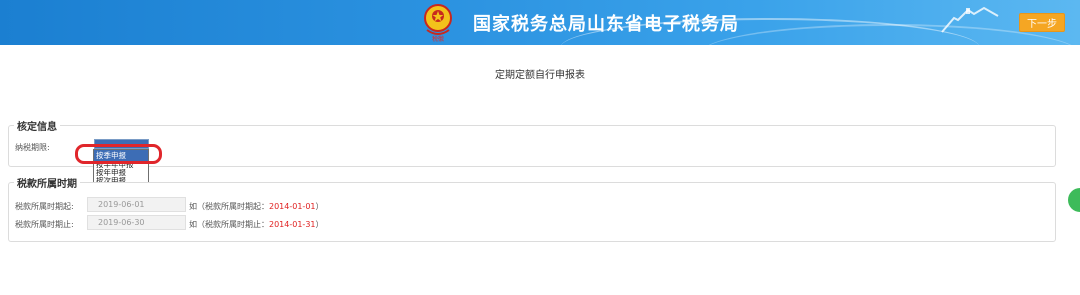 The height and width of the screenshot is (295, 1080). What do you see at coordinates (438, 23) in the screenshot?
I see `tax-emblem-icon: 税徽` at bounding box center [438, 23].